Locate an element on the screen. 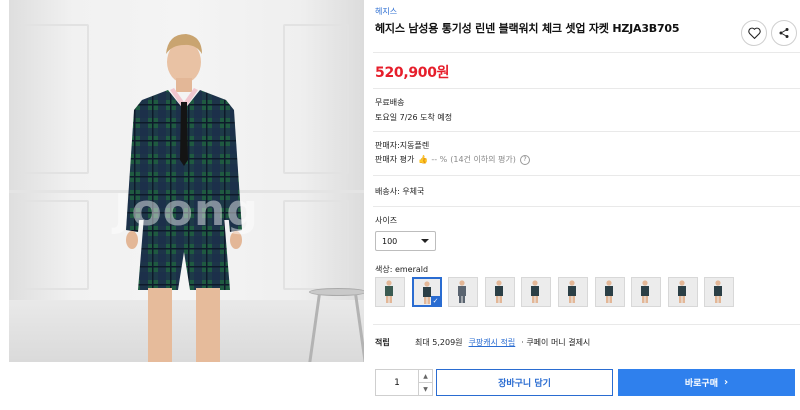 The height and width of the screenshot is (410, 800). color-swatch: ✓ is located at coordinates (426, 292).